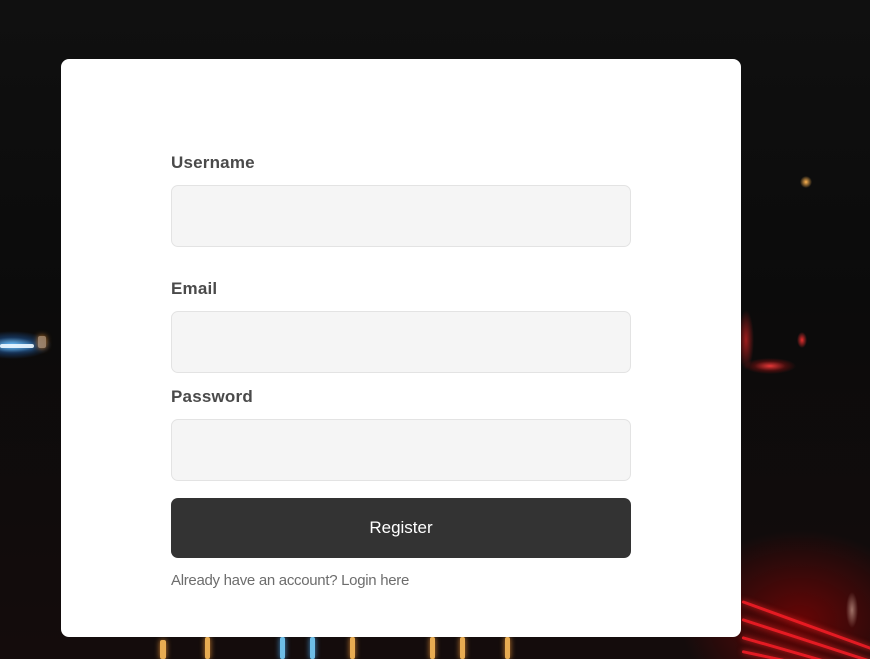 The height and width of the screenshot is (659, 870). What do you see at coordinates (212, 396) in the screenshot?
I see `password-label: Password` at bounding box center [212, 396].